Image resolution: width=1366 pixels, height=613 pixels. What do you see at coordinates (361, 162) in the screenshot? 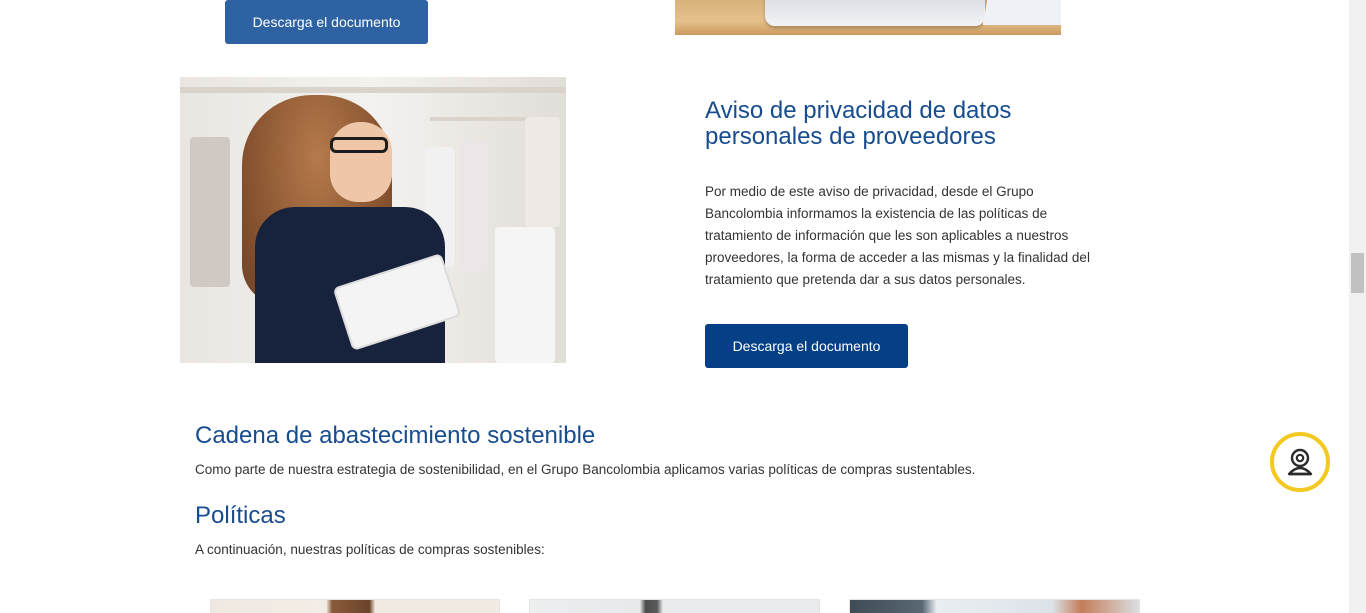
I see `face` at bounding box center [361, 162].